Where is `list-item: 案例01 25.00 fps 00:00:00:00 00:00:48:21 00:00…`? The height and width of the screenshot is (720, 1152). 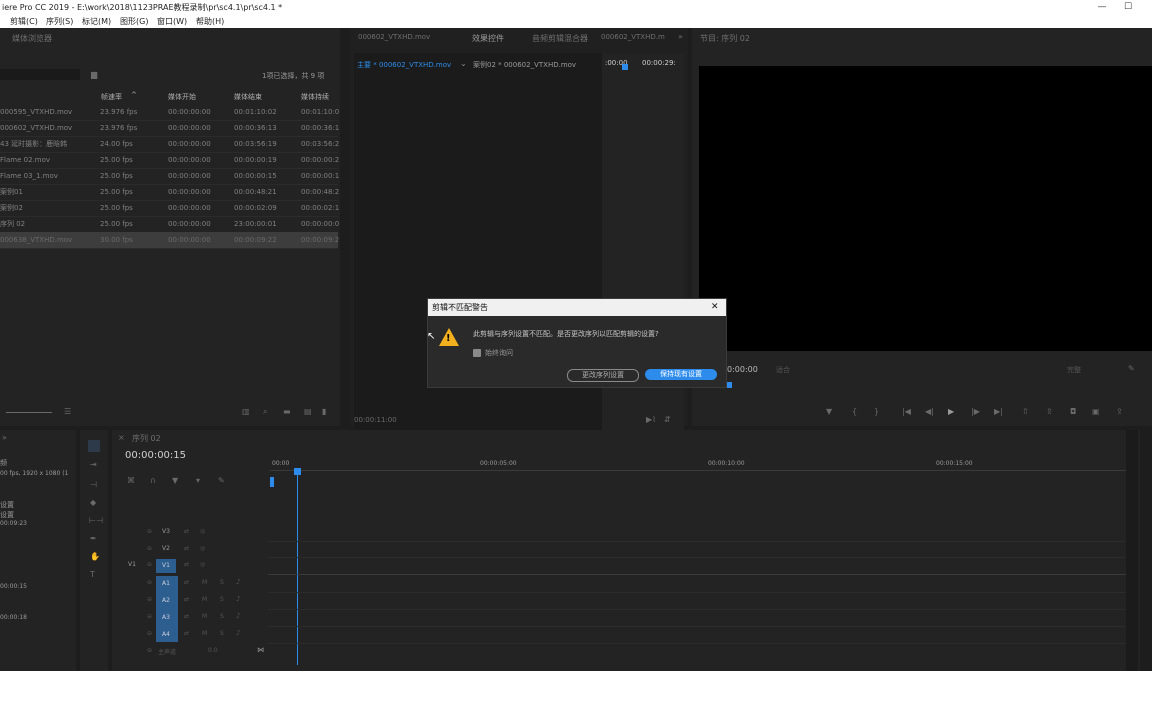
list-item: 案例01 25.00 fps 00:00:00:00 00:00:48:21 00:00… is located at coordinates (169, 192).